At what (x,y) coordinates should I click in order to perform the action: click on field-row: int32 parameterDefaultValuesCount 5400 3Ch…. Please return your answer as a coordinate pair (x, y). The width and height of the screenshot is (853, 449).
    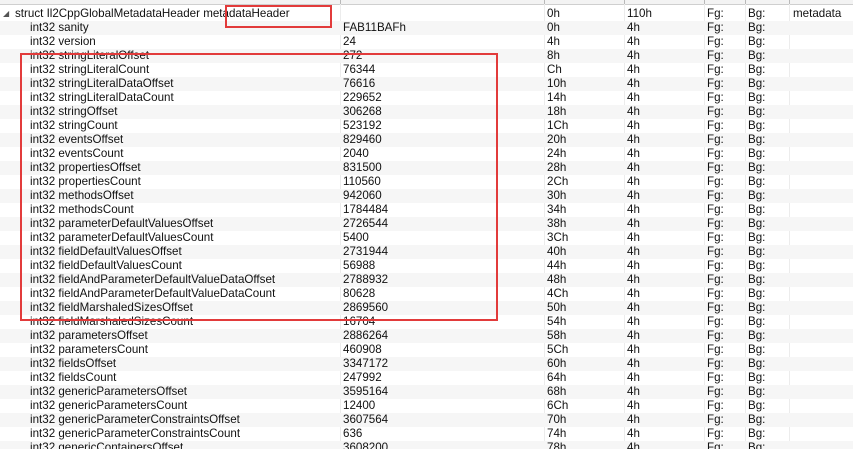
    Looking at the image, I should click on (426, 238).